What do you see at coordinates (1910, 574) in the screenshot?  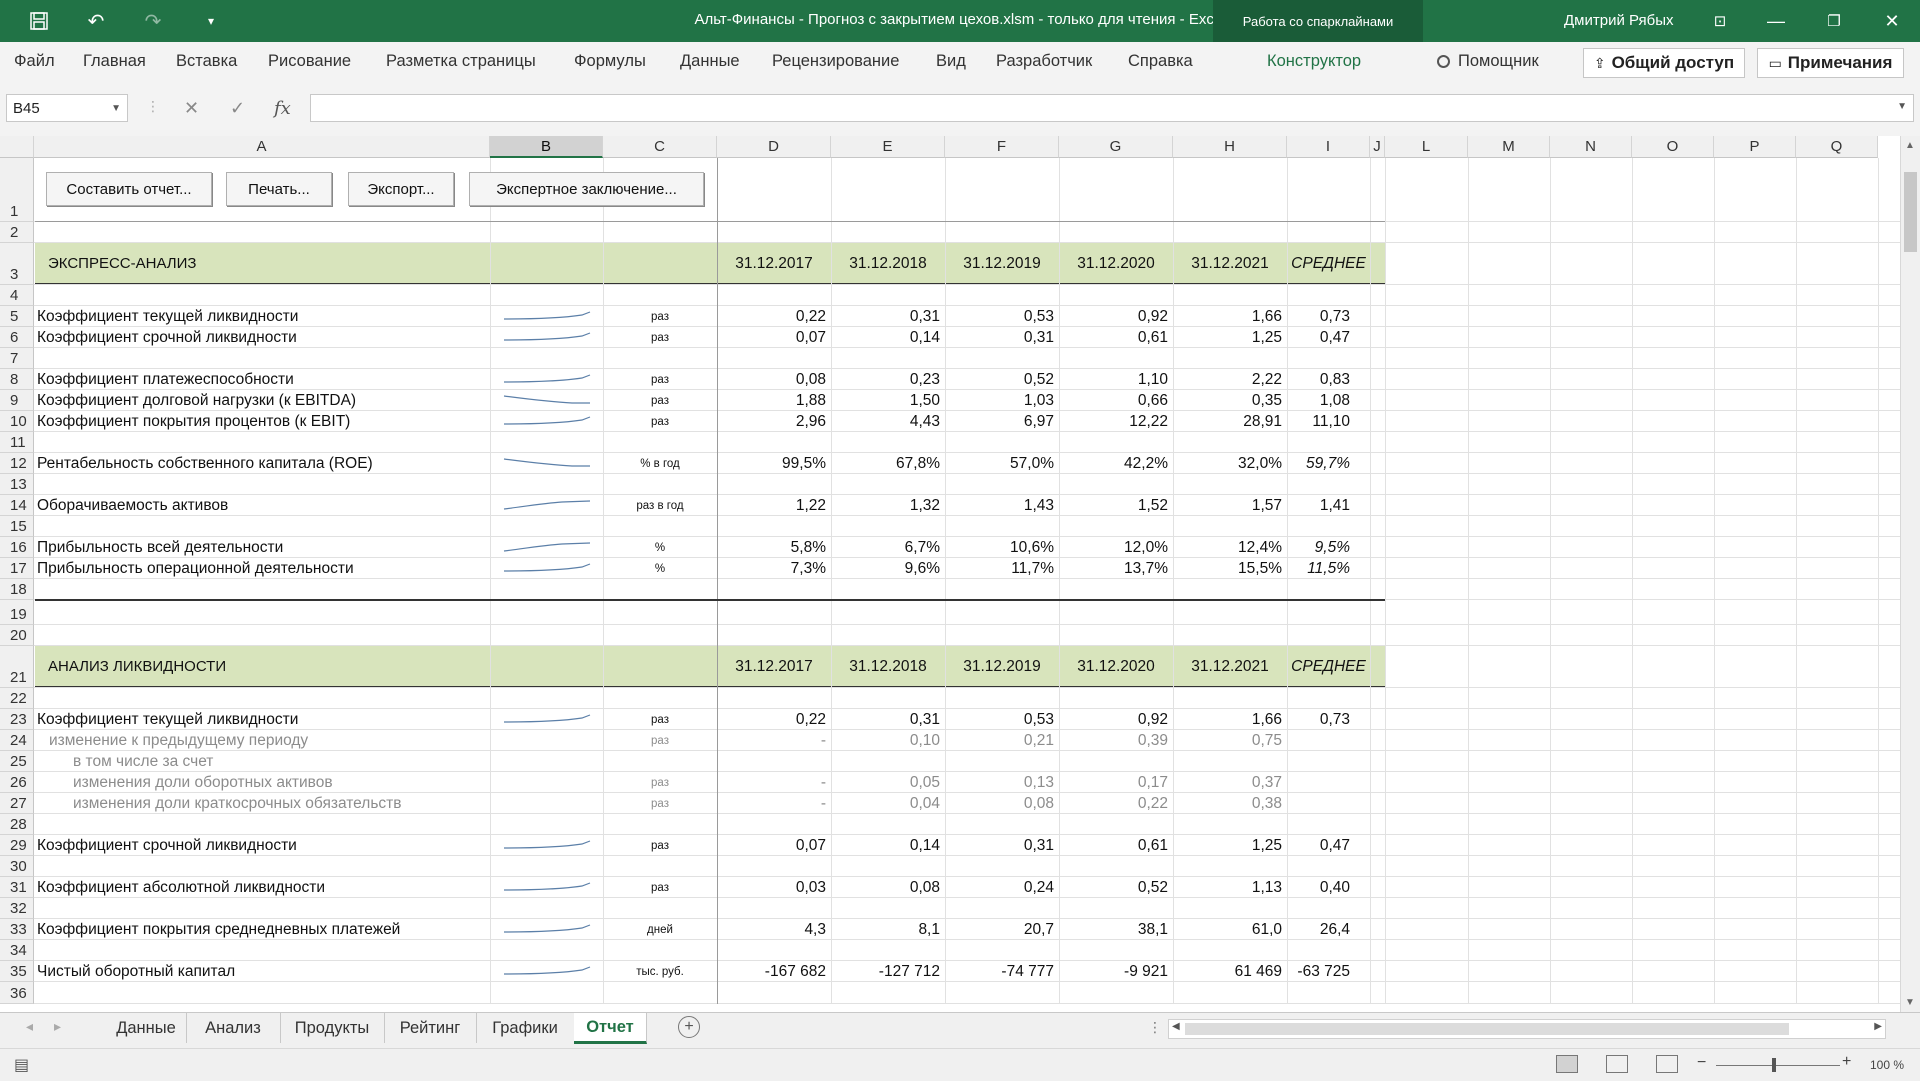 I see `vertical-scrollbar: ▲ ▼` at bounding box center [1910, 574].